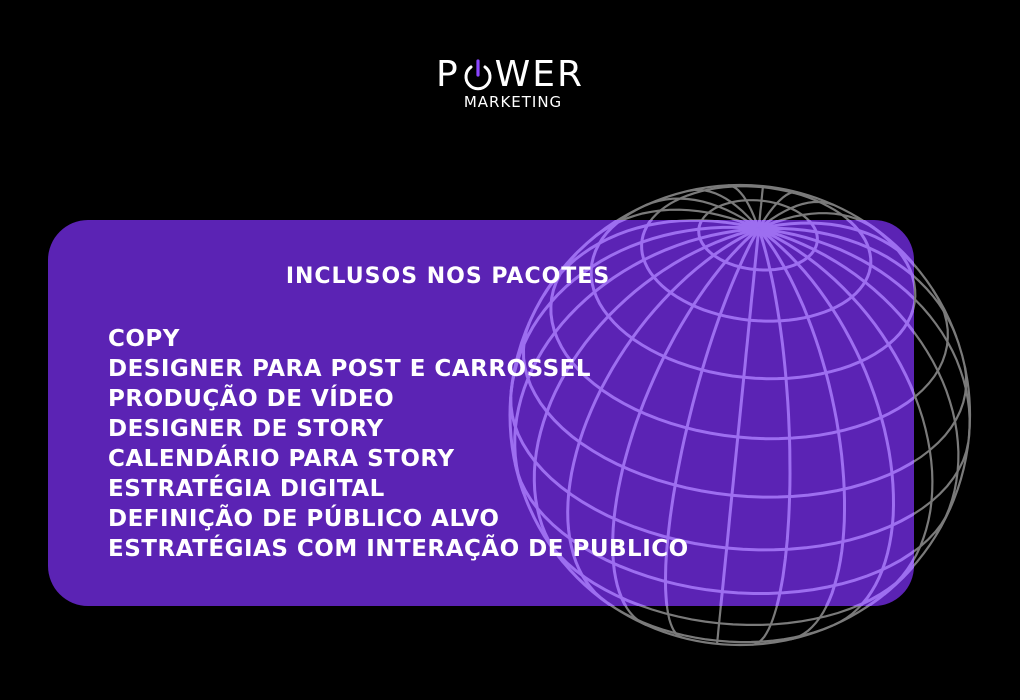 This screenshot has height=700, width=1020. I want to click on list-item: ESTRATÉGIAS COM INTERAÇÃO DE PUBLICO, so click(398, 549).